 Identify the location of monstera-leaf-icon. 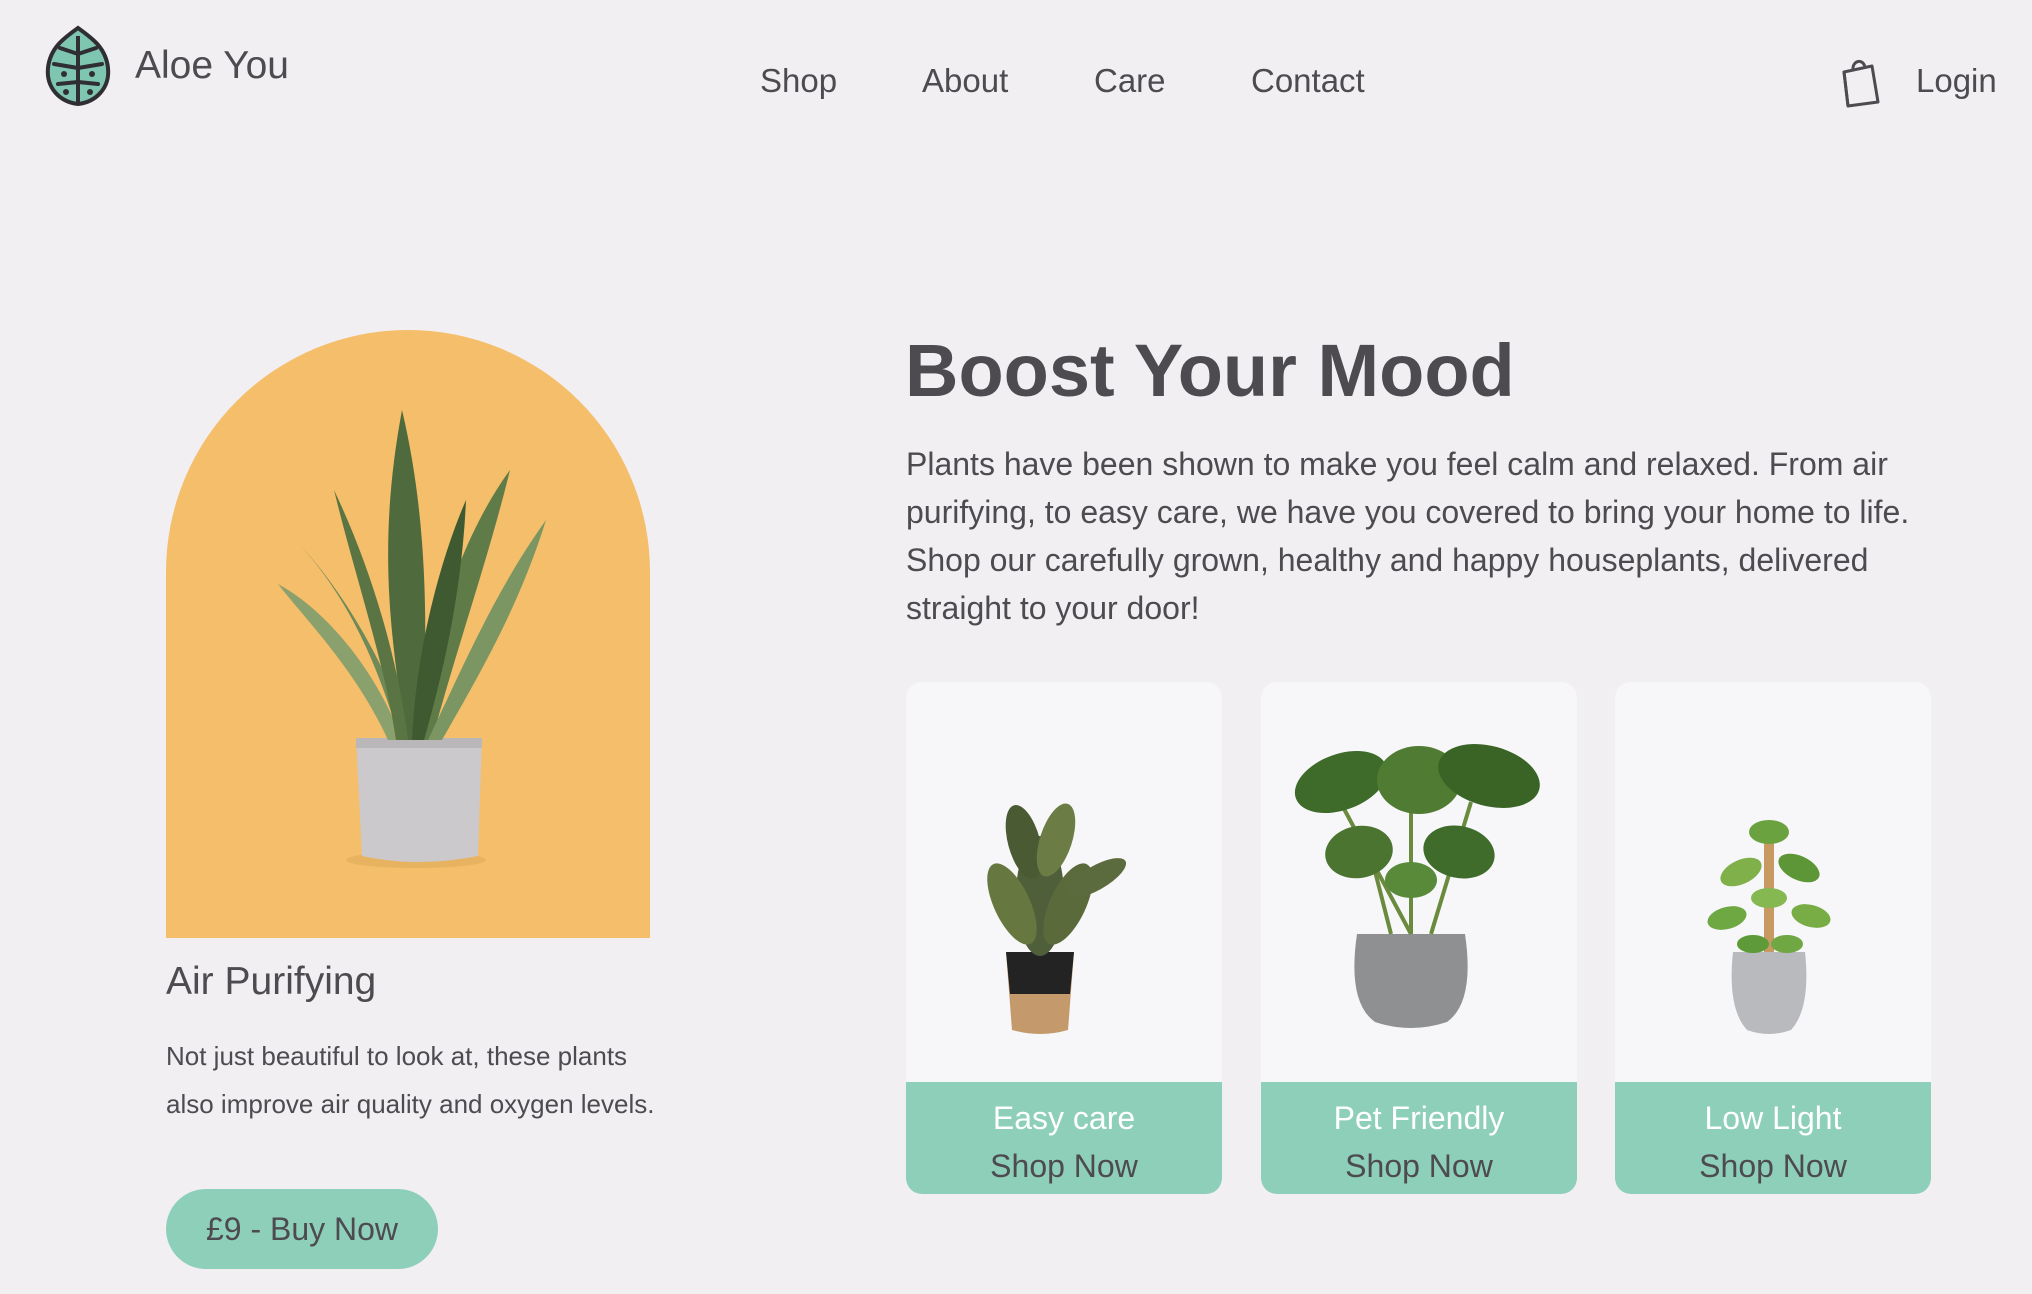
(78, 66).